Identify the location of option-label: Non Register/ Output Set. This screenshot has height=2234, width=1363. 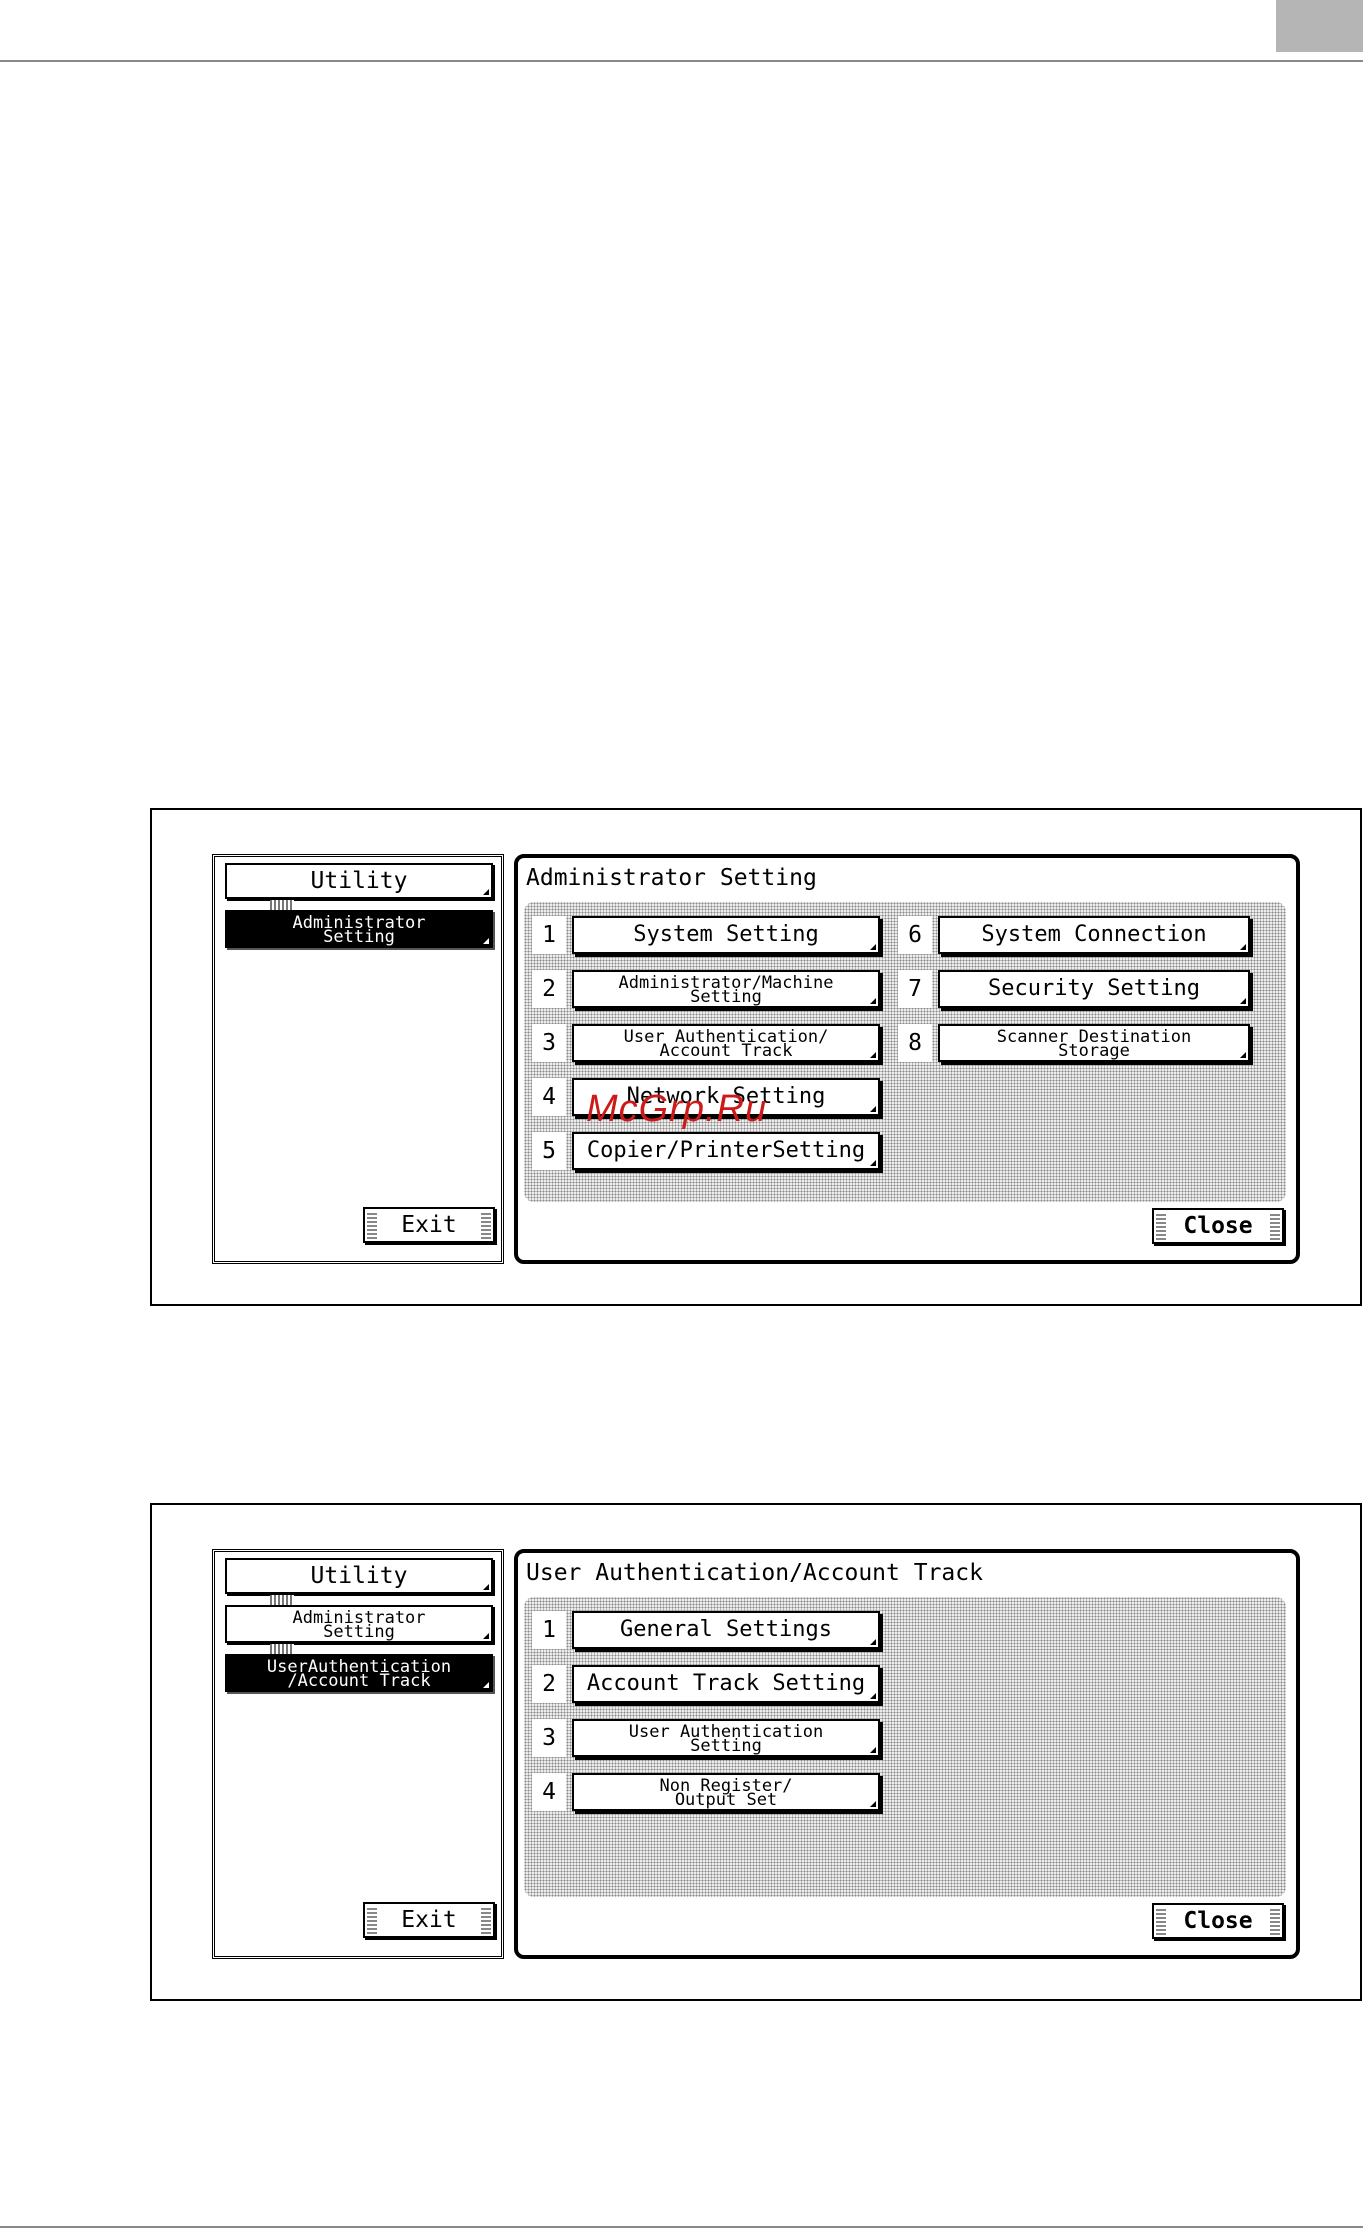
(726, 1793).